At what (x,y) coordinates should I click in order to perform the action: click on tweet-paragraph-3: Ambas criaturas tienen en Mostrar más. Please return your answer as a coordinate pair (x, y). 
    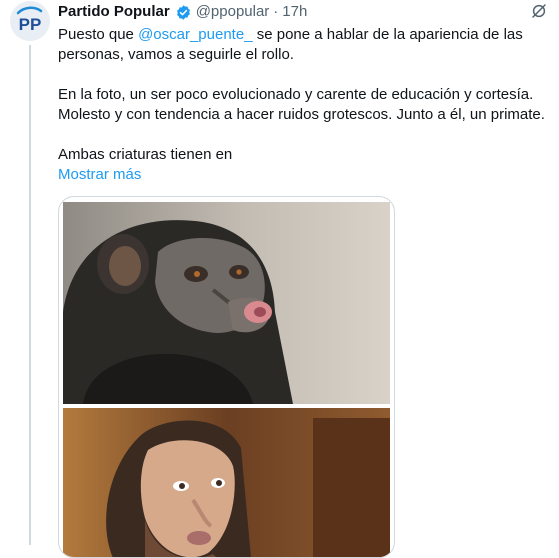
    Looking at the image, I should click on (305, 165).